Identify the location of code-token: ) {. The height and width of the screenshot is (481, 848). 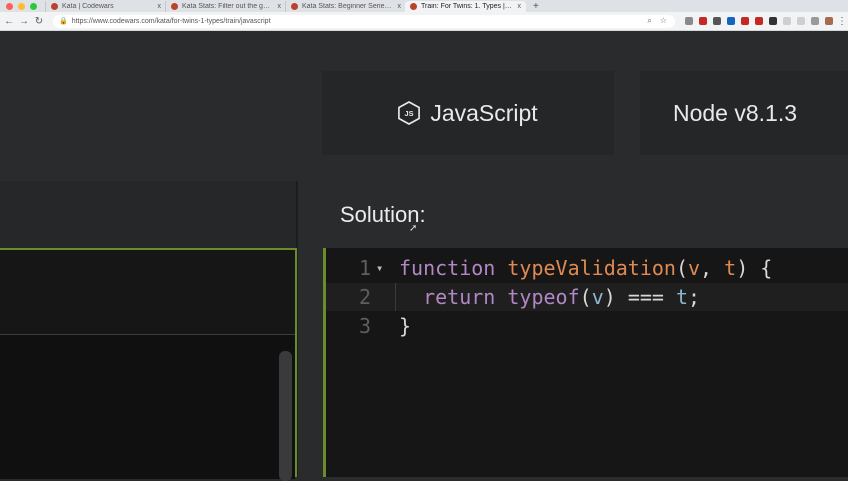
(754, 268).